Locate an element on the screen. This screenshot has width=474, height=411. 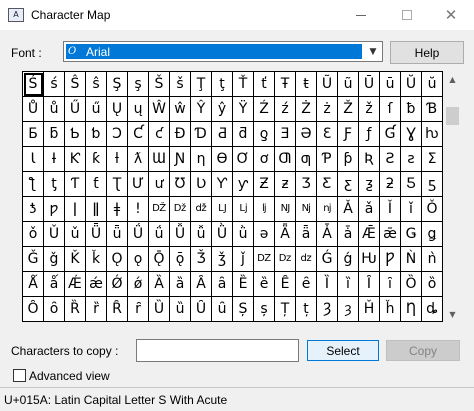
character-cell: Ǣ is located at coordinates (369, 234).